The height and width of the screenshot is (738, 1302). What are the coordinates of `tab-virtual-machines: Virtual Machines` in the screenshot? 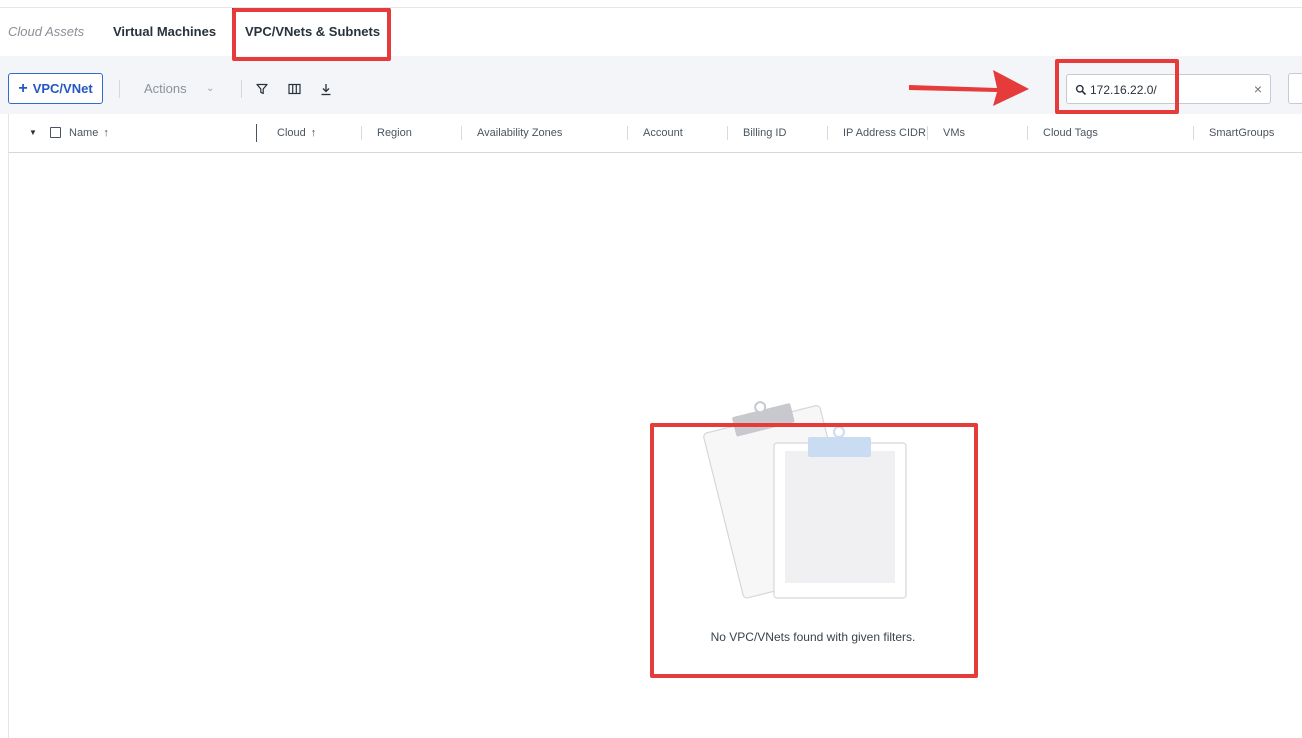 It's located at (164, 32).